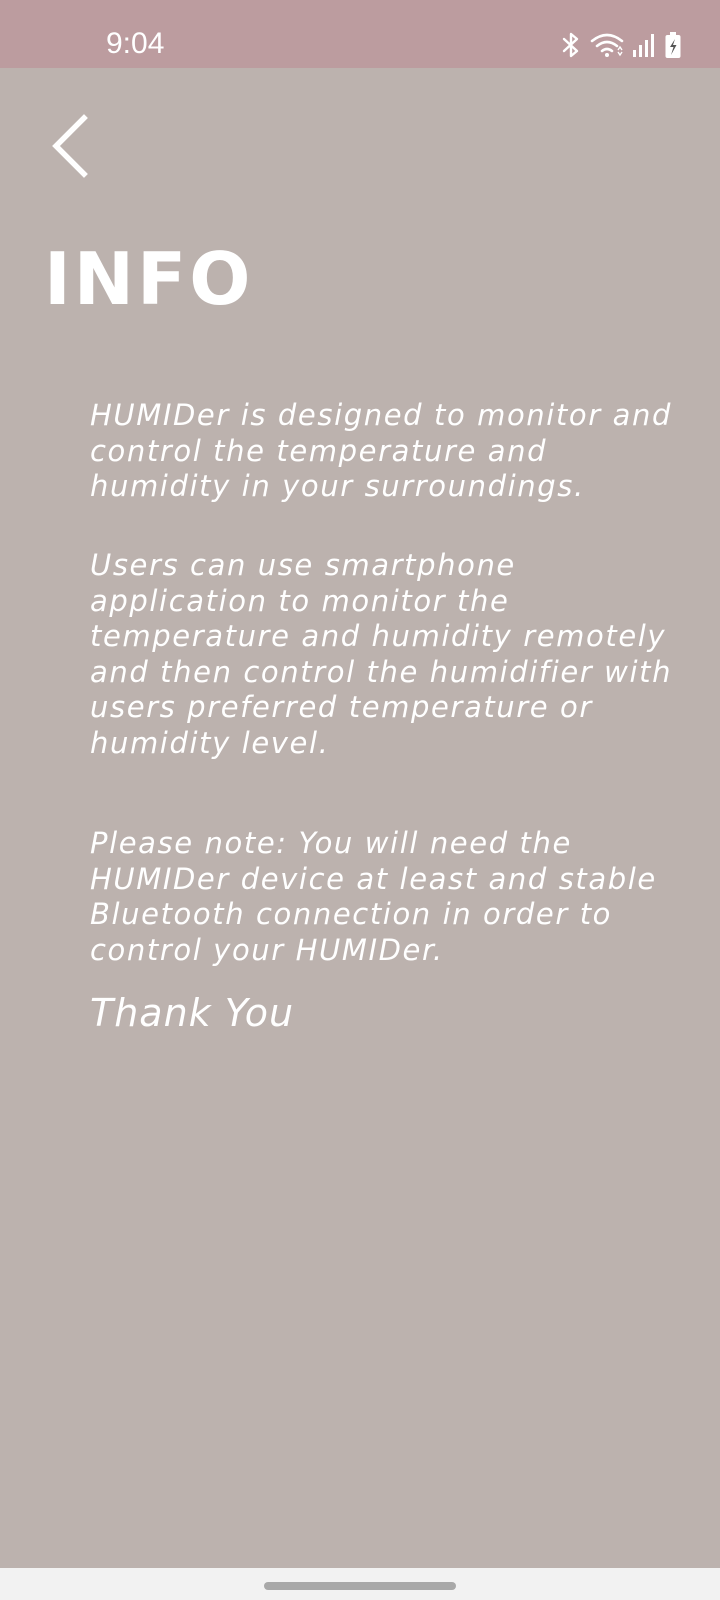 Image resolution: width=720 pixels, height=1600 pixels. I want to click on battery-charging-icon, so click(673, 45).